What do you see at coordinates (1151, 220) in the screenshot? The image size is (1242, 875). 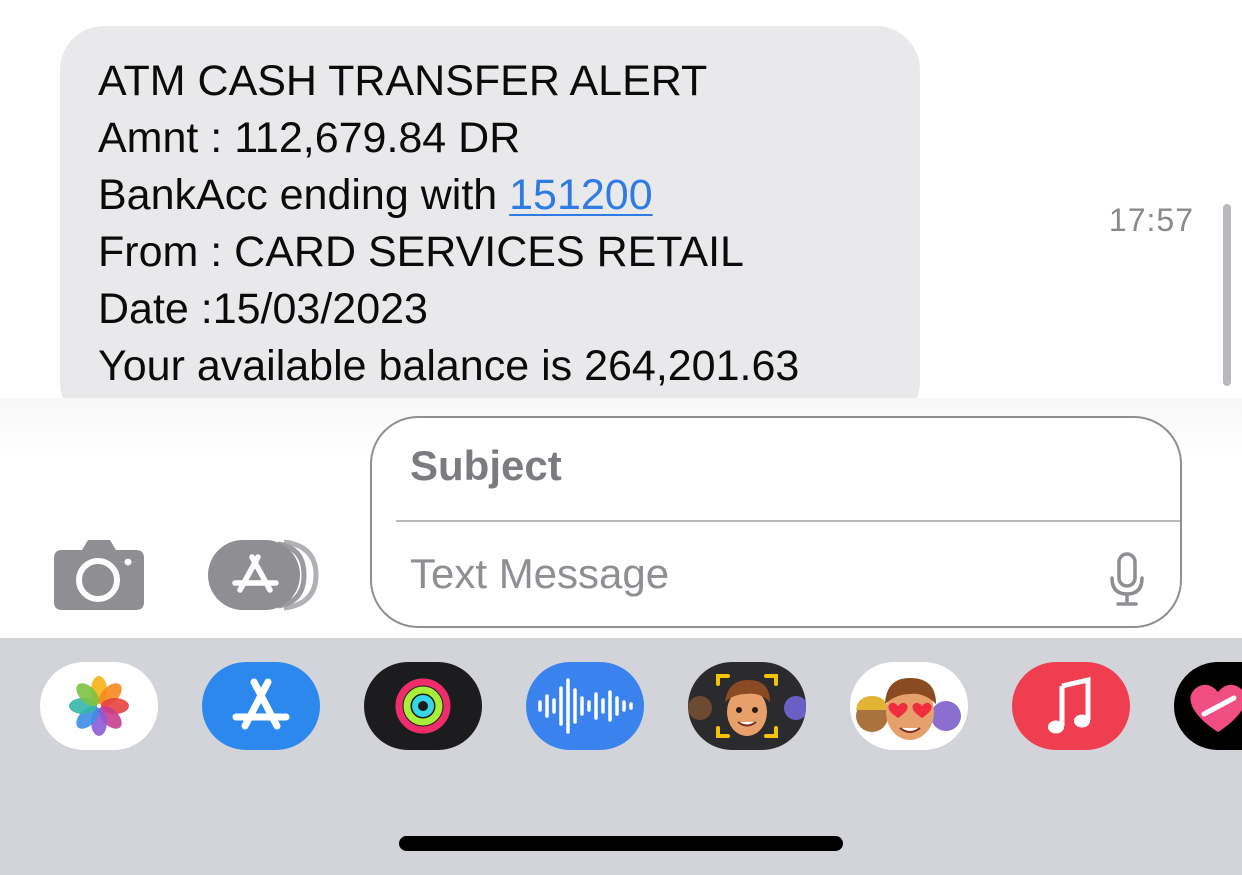 I see `message-timestamp: 17:57` at bounding box center [1151, 220].